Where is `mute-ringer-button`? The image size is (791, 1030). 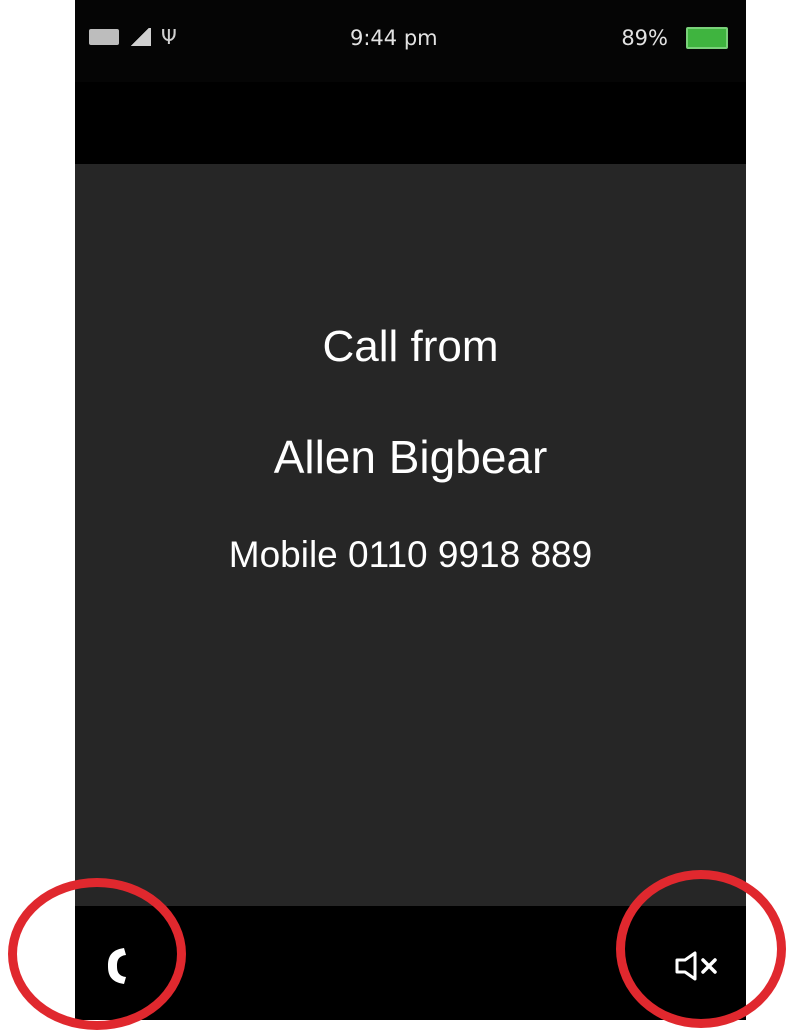 mute-ringer-button is located at coordinates (697, 966).